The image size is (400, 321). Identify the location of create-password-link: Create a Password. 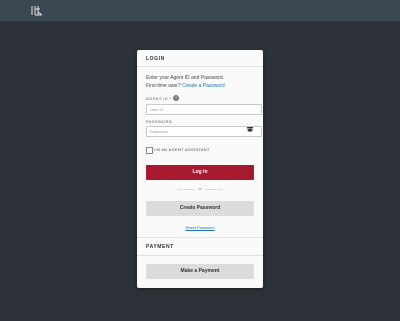
(203, 86).